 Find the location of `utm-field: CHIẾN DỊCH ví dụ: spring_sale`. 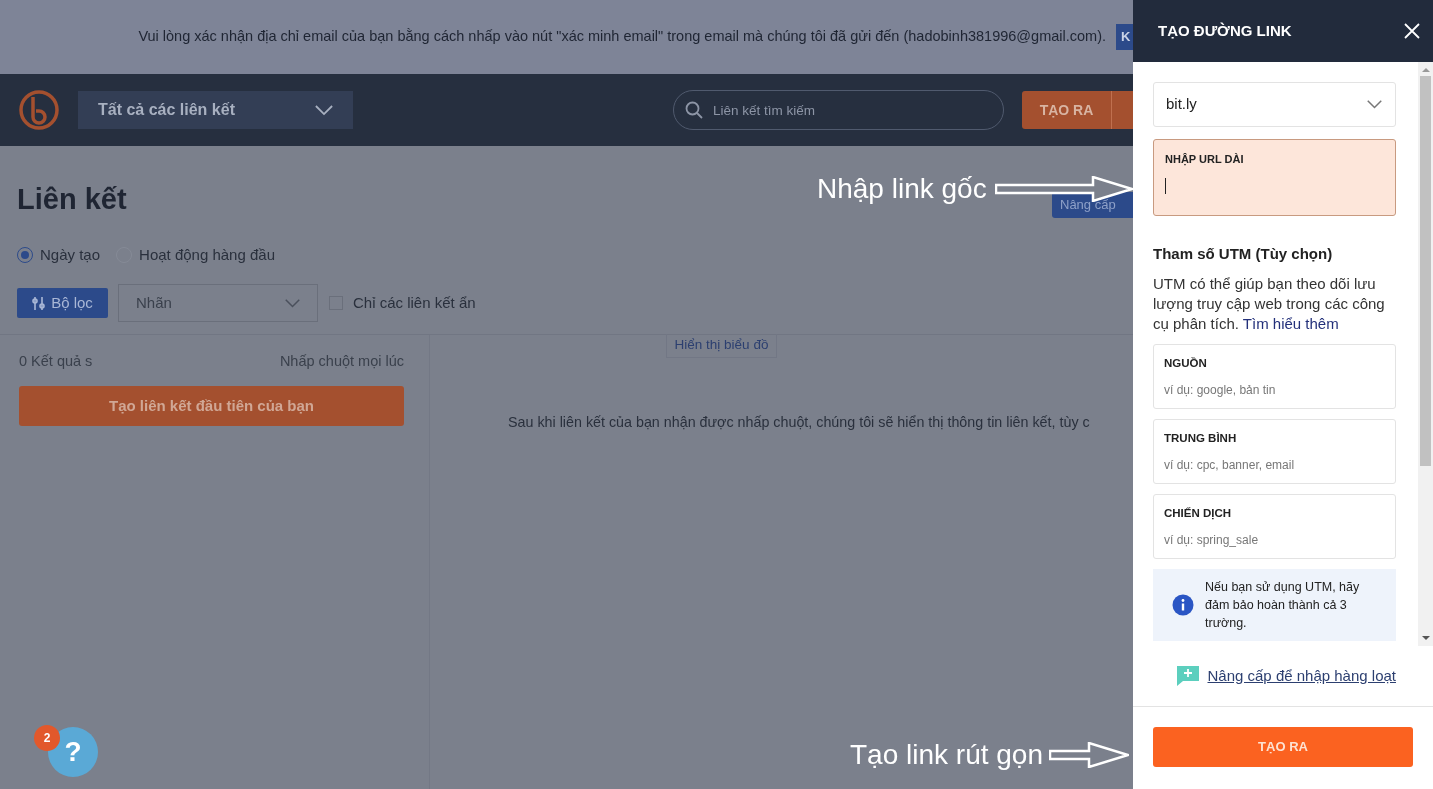

utm-field: CHIẾN DỊCH ví dụ: spring_sale is located at coordinates (1274, 526).